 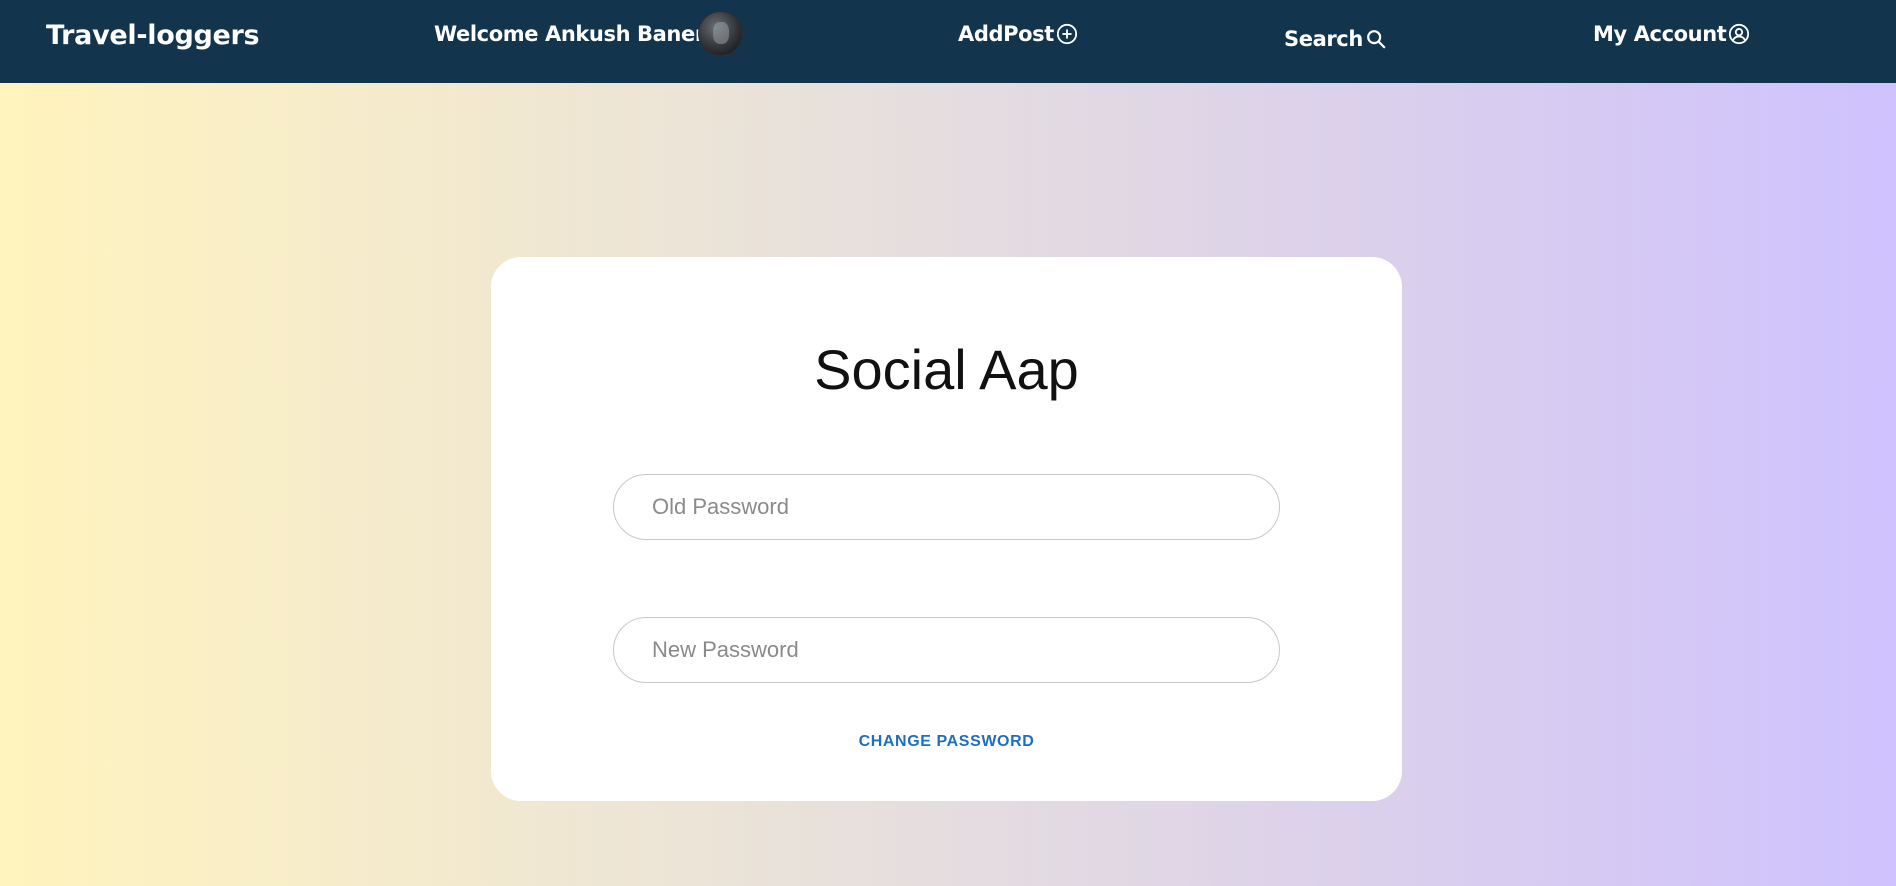 I want to click on welcome-message: Welcome Ankush Banerjee, so click(x=587, y=34).